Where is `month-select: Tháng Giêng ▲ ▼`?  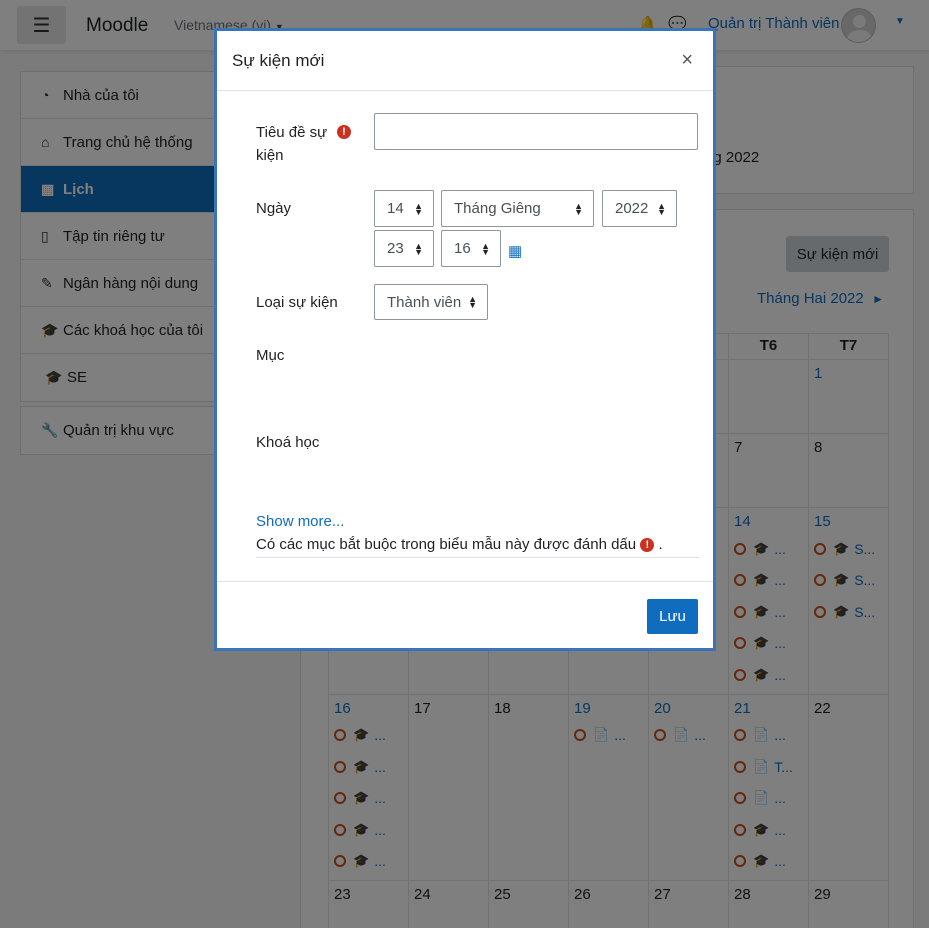 month-select: Tháng Giêng ▲ ▼ is located at coordinates (517, 208).